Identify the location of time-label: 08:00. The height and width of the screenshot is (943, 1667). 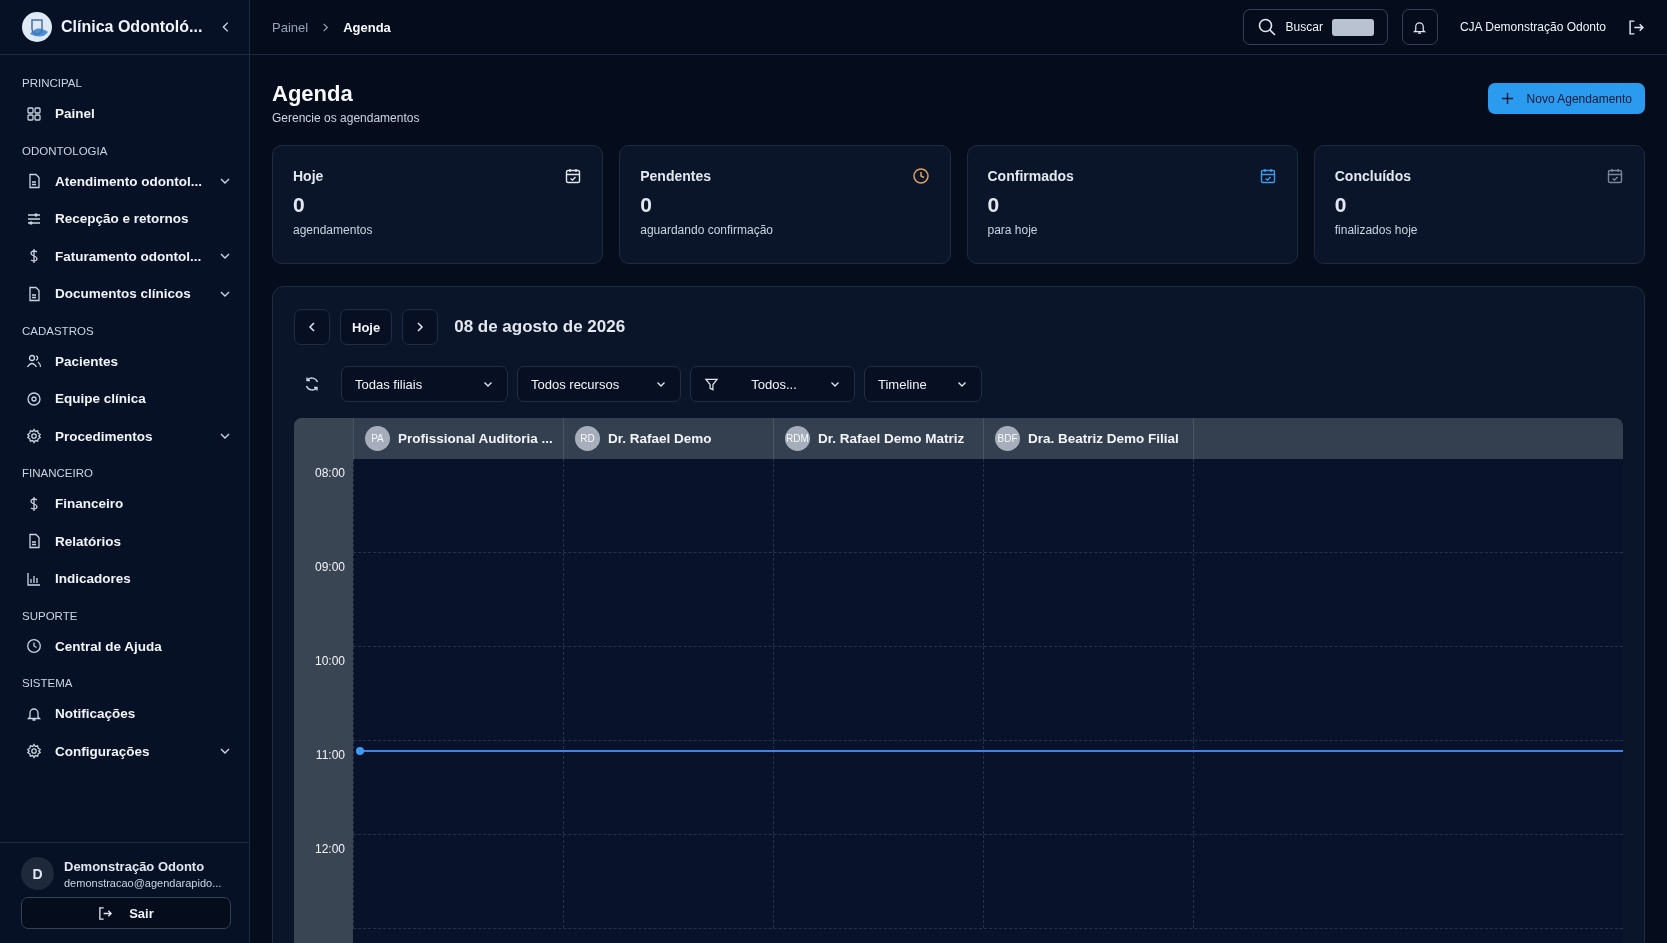
(329, 474).